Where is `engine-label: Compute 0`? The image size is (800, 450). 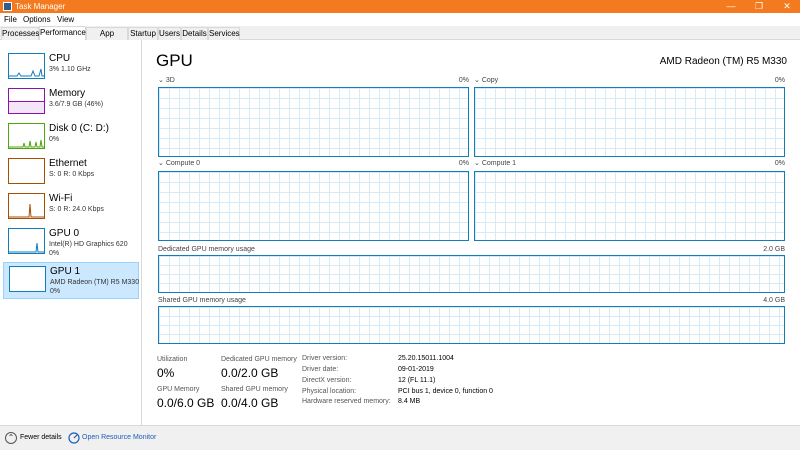
engine-label: Compute 0 is located at coordinates (183, 163).